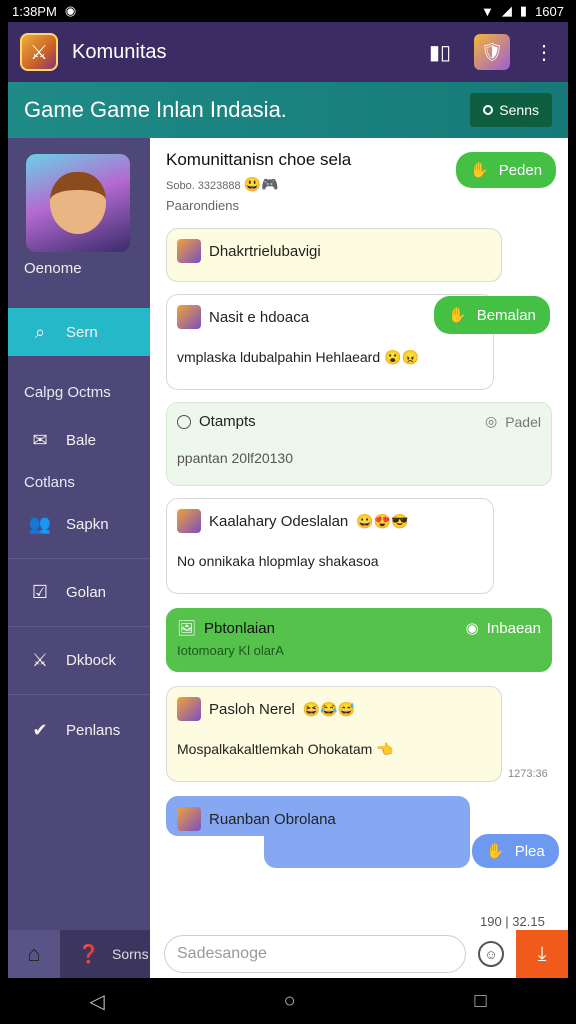  Describe the element at coordinates (239, 628) in the screenshot. I see `message-title: Pbtonlaian` at that location.